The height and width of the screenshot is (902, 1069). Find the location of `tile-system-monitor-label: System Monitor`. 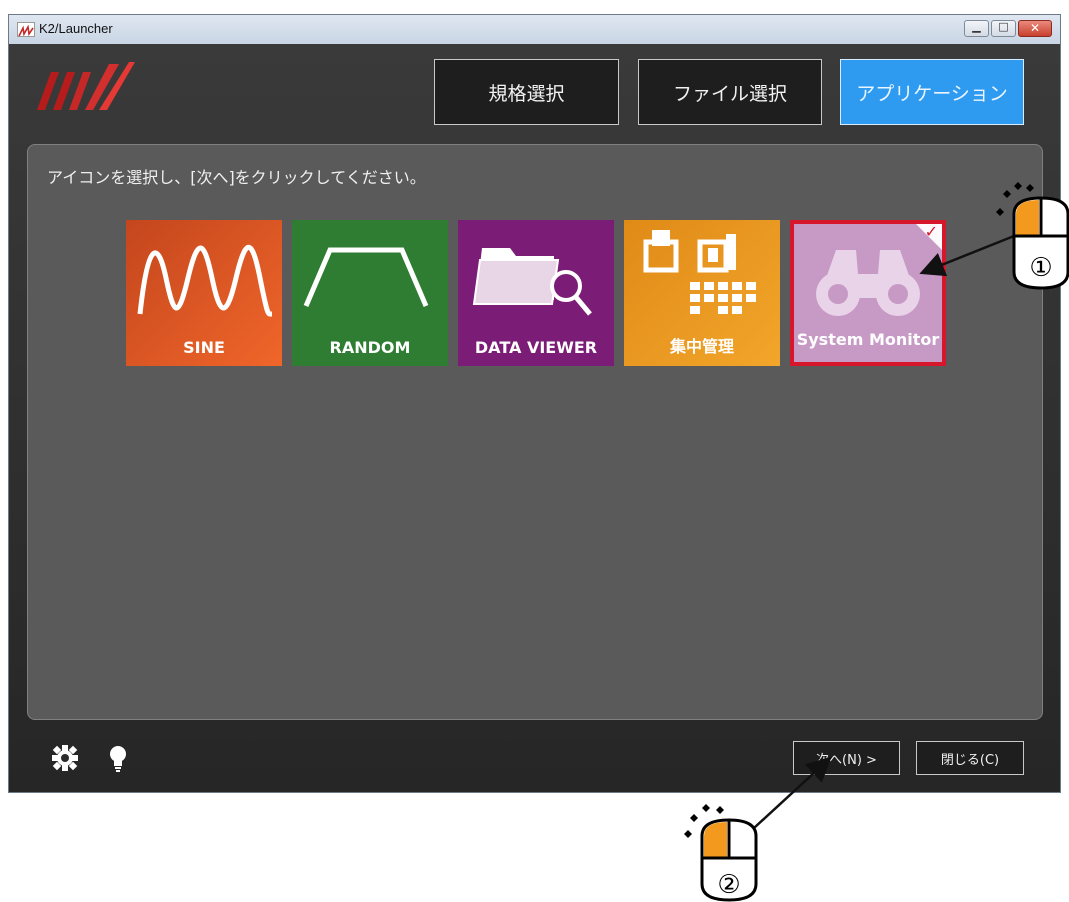

tile-system-monitor-label: System Monitor is located at coordinates (868, 339).